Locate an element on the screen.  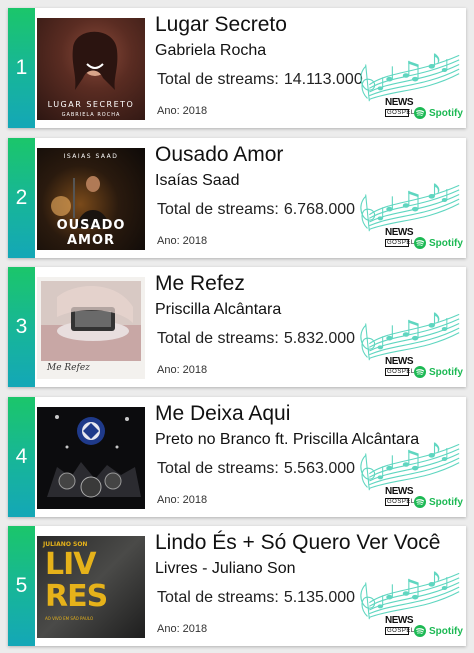
streams-line: Total de streams: 5.563.000 is located at coordinates (256, 469).